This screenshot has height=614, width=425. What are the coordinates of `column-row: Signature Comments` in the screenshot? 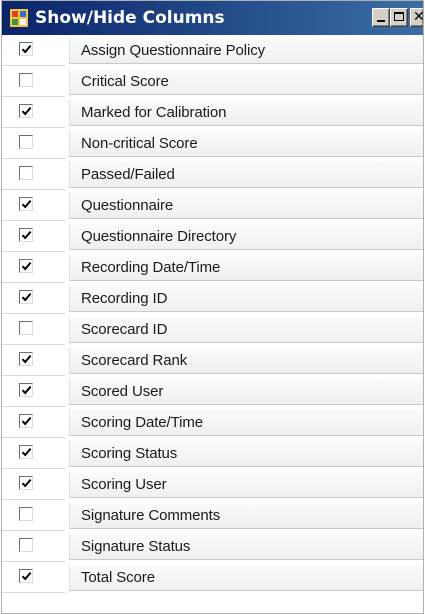 It's located at (212, 515).